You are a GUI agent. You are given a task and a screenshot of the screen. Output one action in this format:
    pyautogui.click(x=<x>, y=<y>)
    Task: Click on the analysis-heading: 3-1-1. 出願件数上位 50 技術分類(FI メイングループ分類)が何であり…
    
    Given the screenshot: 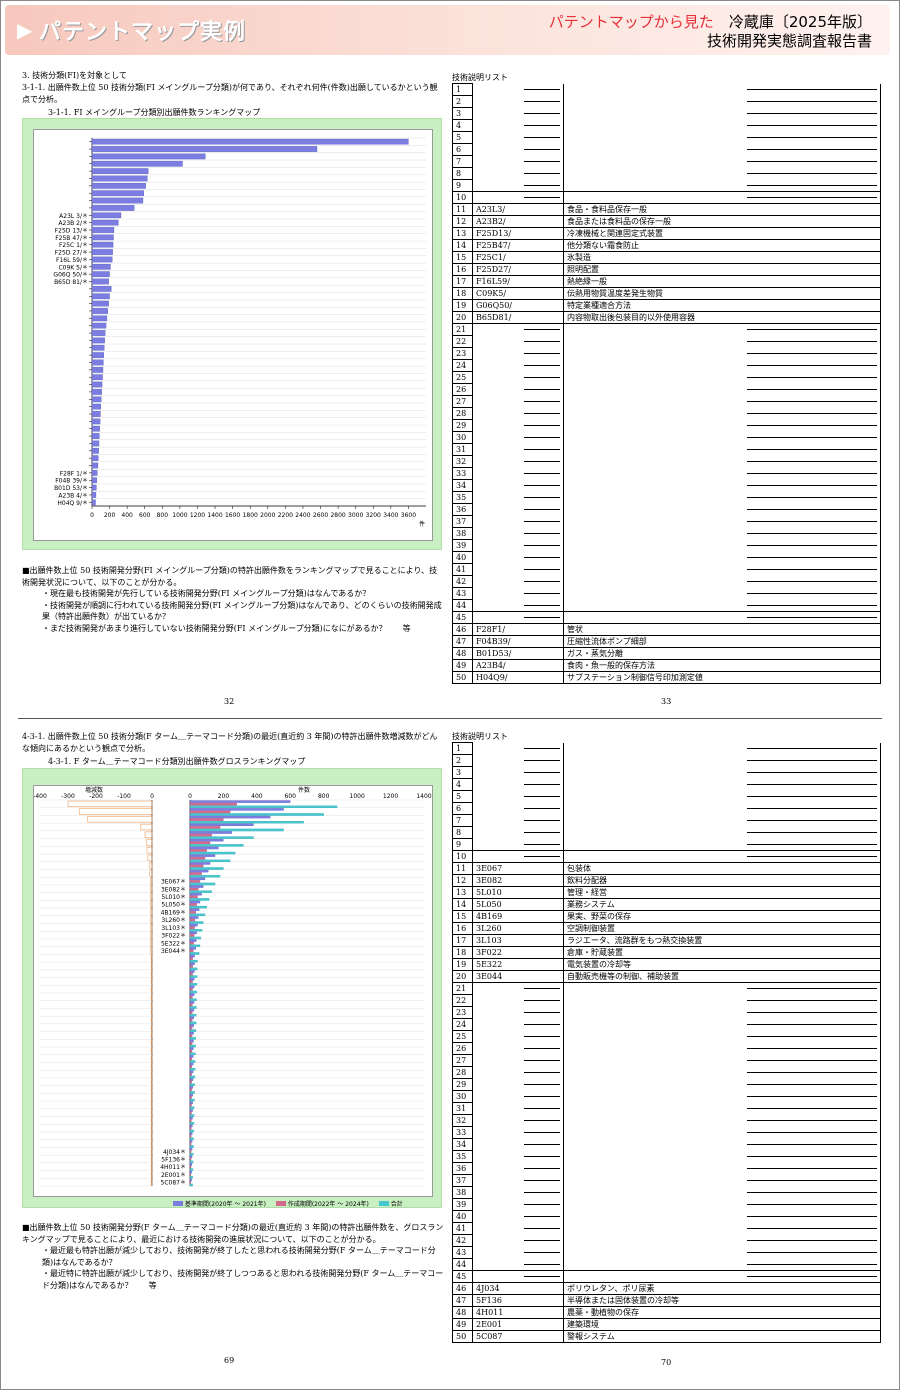 What is the action you would take?
    pyautogui.click(x=230, y=93)
    